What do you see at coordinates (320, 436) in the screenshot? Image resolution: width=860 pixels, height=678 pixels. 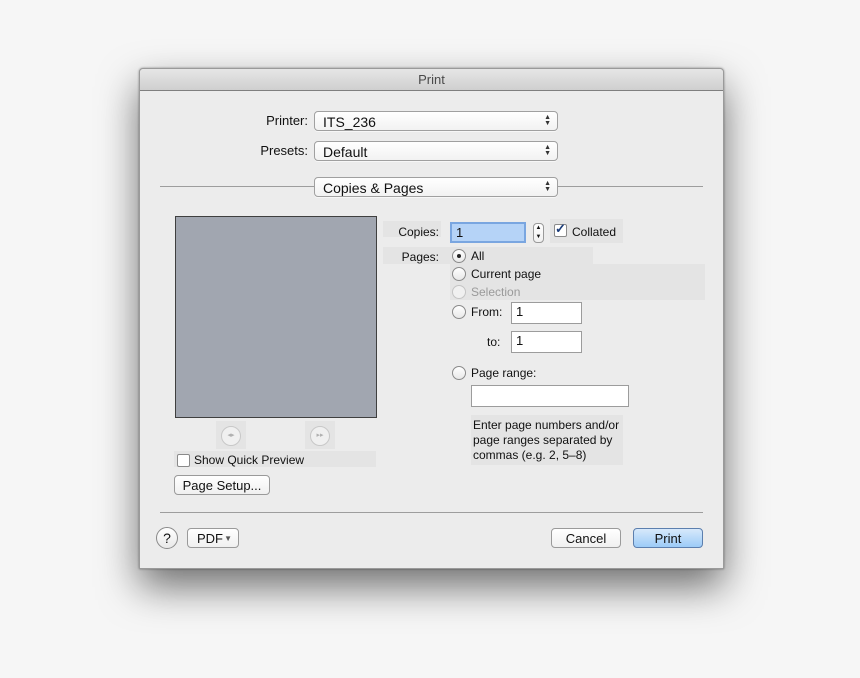 I see `next-page-icon: ▸▸` at bounding box center [320, 436].